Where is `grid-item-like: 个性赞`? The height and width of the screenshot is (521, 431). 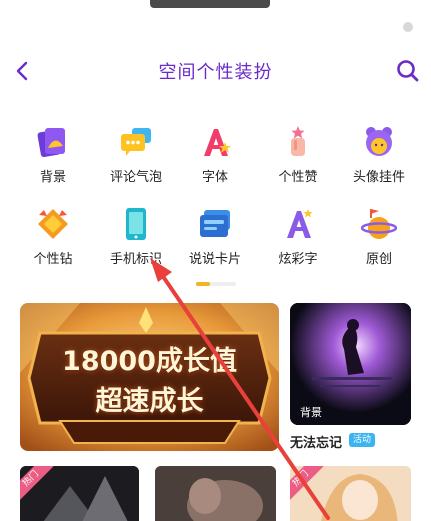
grid-item-like: 个性赞 is located at coordinates (298, 155).